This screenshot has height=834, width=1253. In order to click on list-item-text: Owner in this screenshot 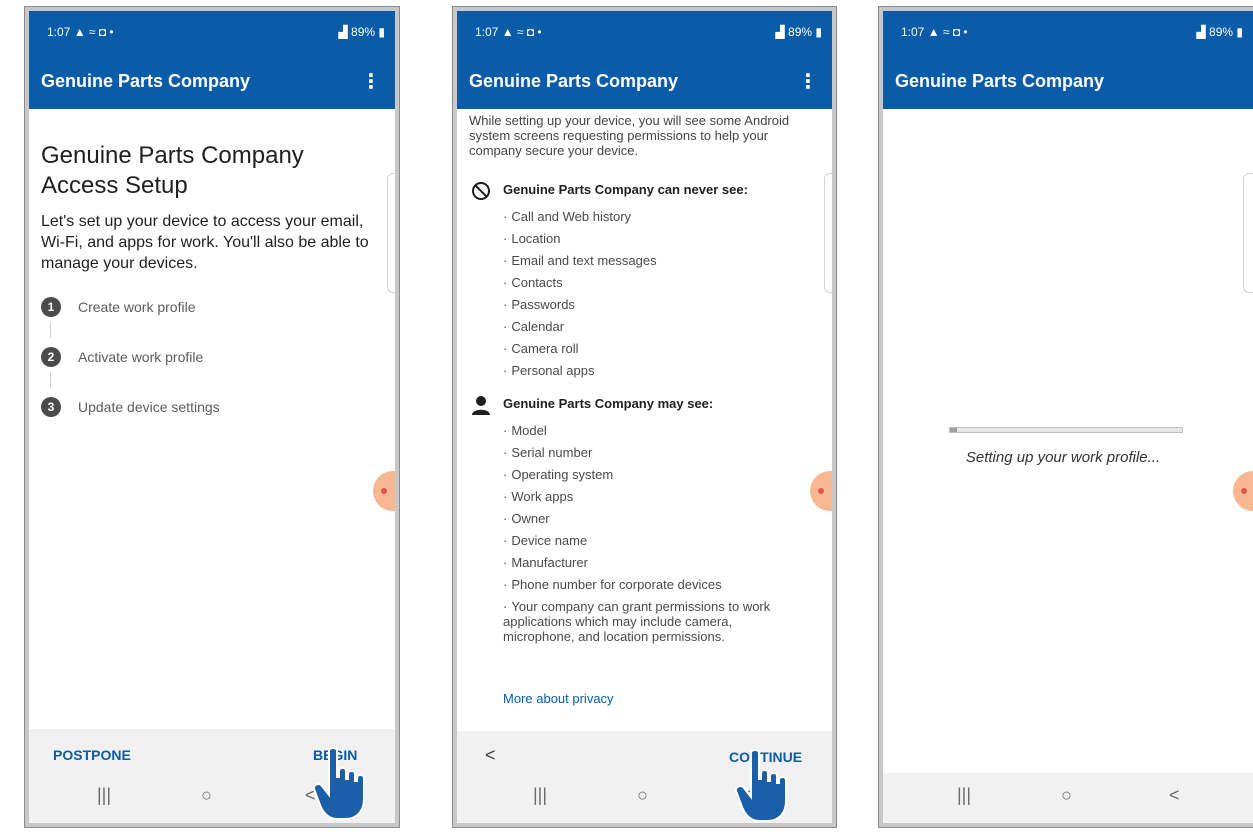, I will do `click(530, 518)`.